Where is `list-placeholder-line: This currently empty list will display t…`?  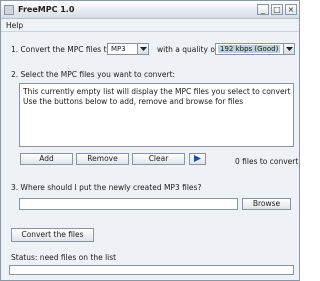 list-placeholder-line: This currently empty list will display t… is located at coordinates (157, 91).